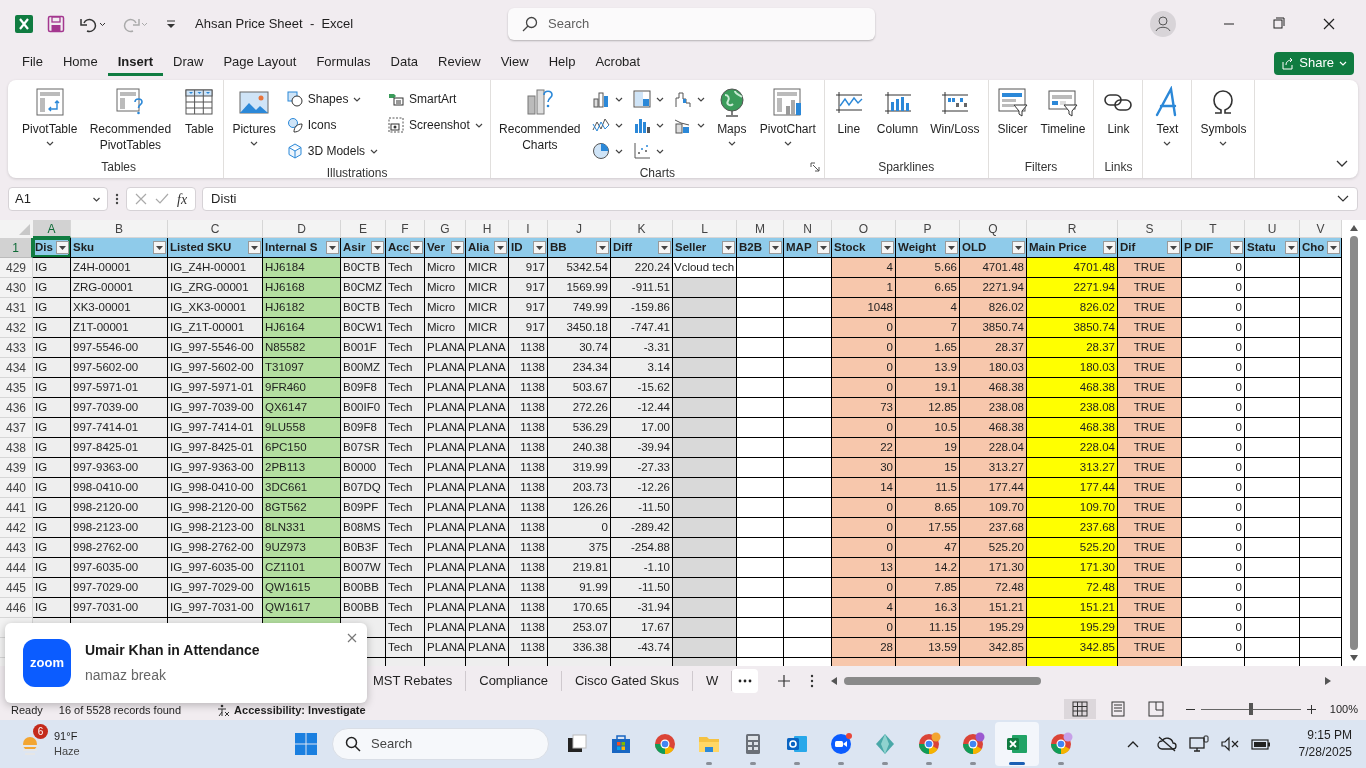  Describe the element at coordinates (848, 110) in the screenshot. I see `ribbon-button: Line` at that location.